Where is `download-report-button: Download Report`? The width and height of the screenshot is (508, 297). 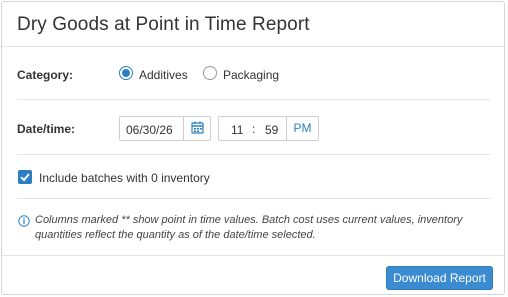
download-report-button: Download Report is located at coordinates (439, 278).